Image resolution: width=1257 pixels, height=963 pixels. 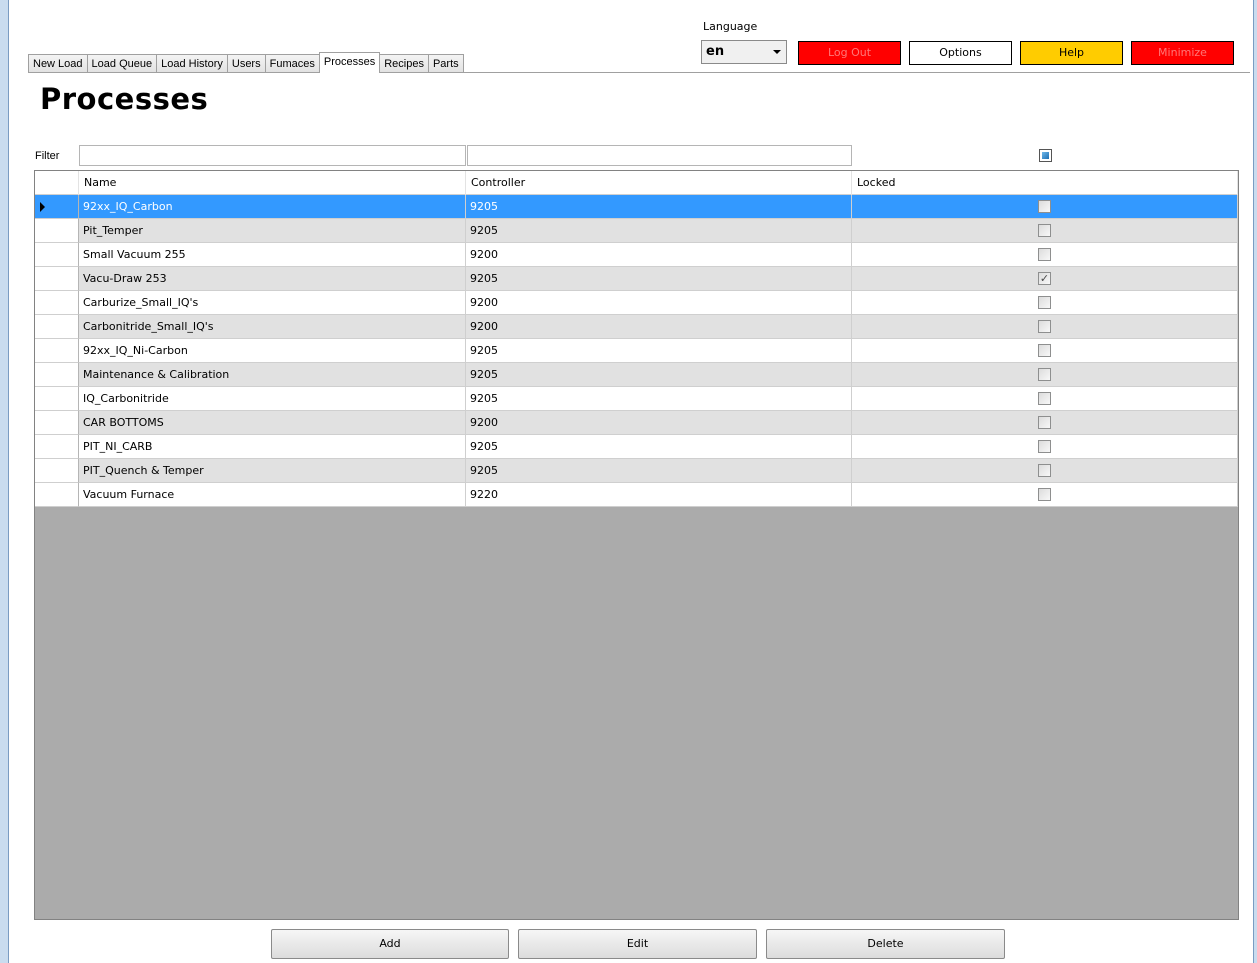 I want to click on cell-name: Vacuum Furnace, so click(x=272, y=495).